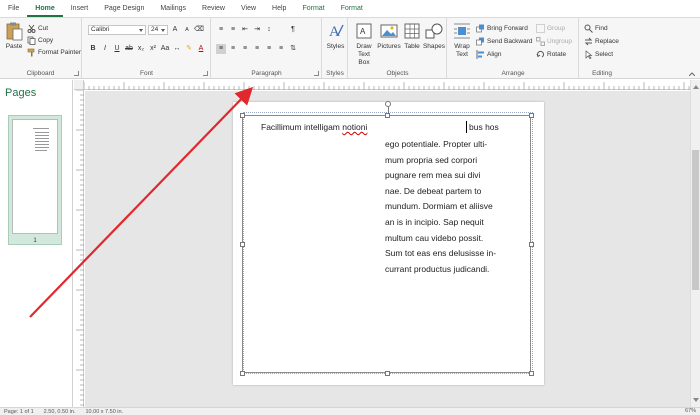 The image size is (700, 415). I want to click on rotate-icon, so click(540, 54).